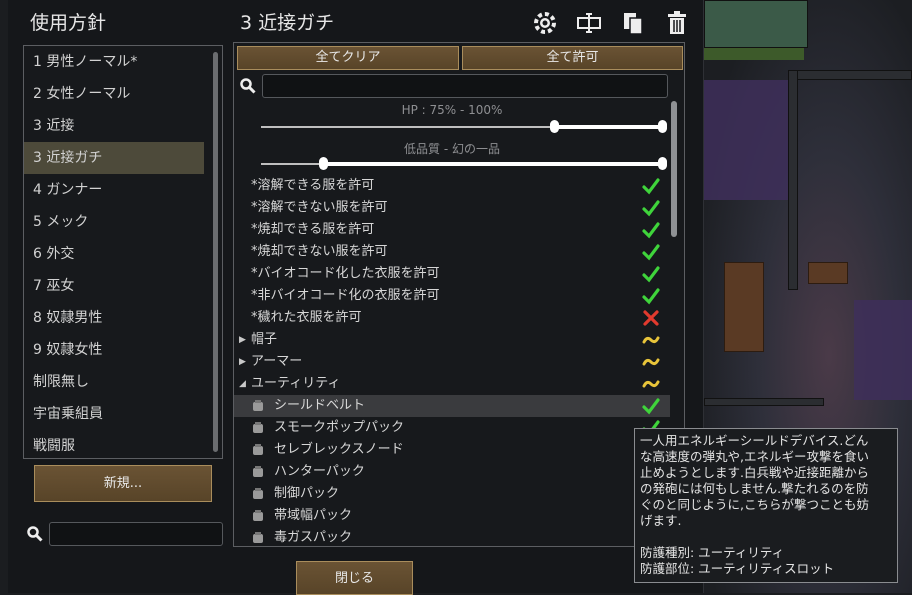 This screenshot has height=595, width=912. Describe the element at coordinates (306, 317) in the screenshot. I see `filter-row-label: *穢れた衣服を許可` at that location.